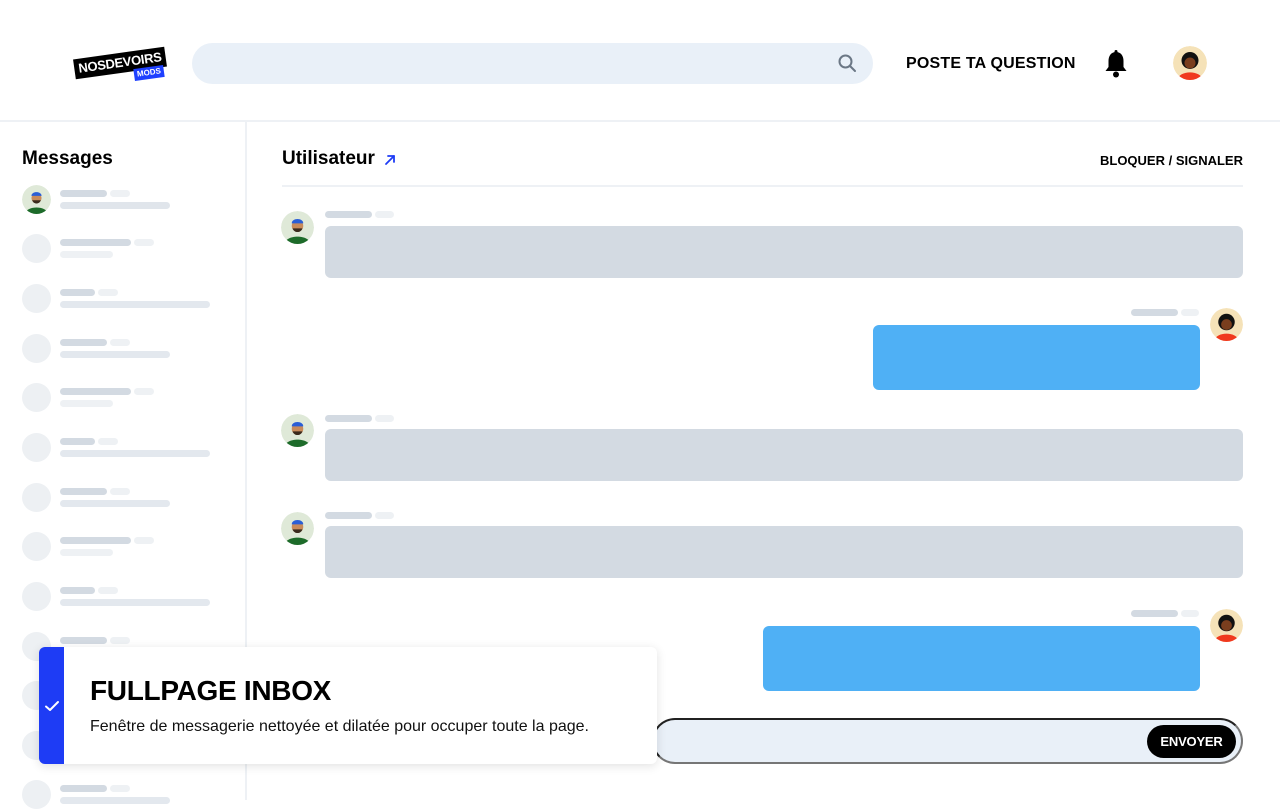 Image resolution: width=1280 pixels, height=810 pixels. What do you see at coordinates (847, 63) in the screenshot?
I see `search-icon` at bounding box center [847, 63].